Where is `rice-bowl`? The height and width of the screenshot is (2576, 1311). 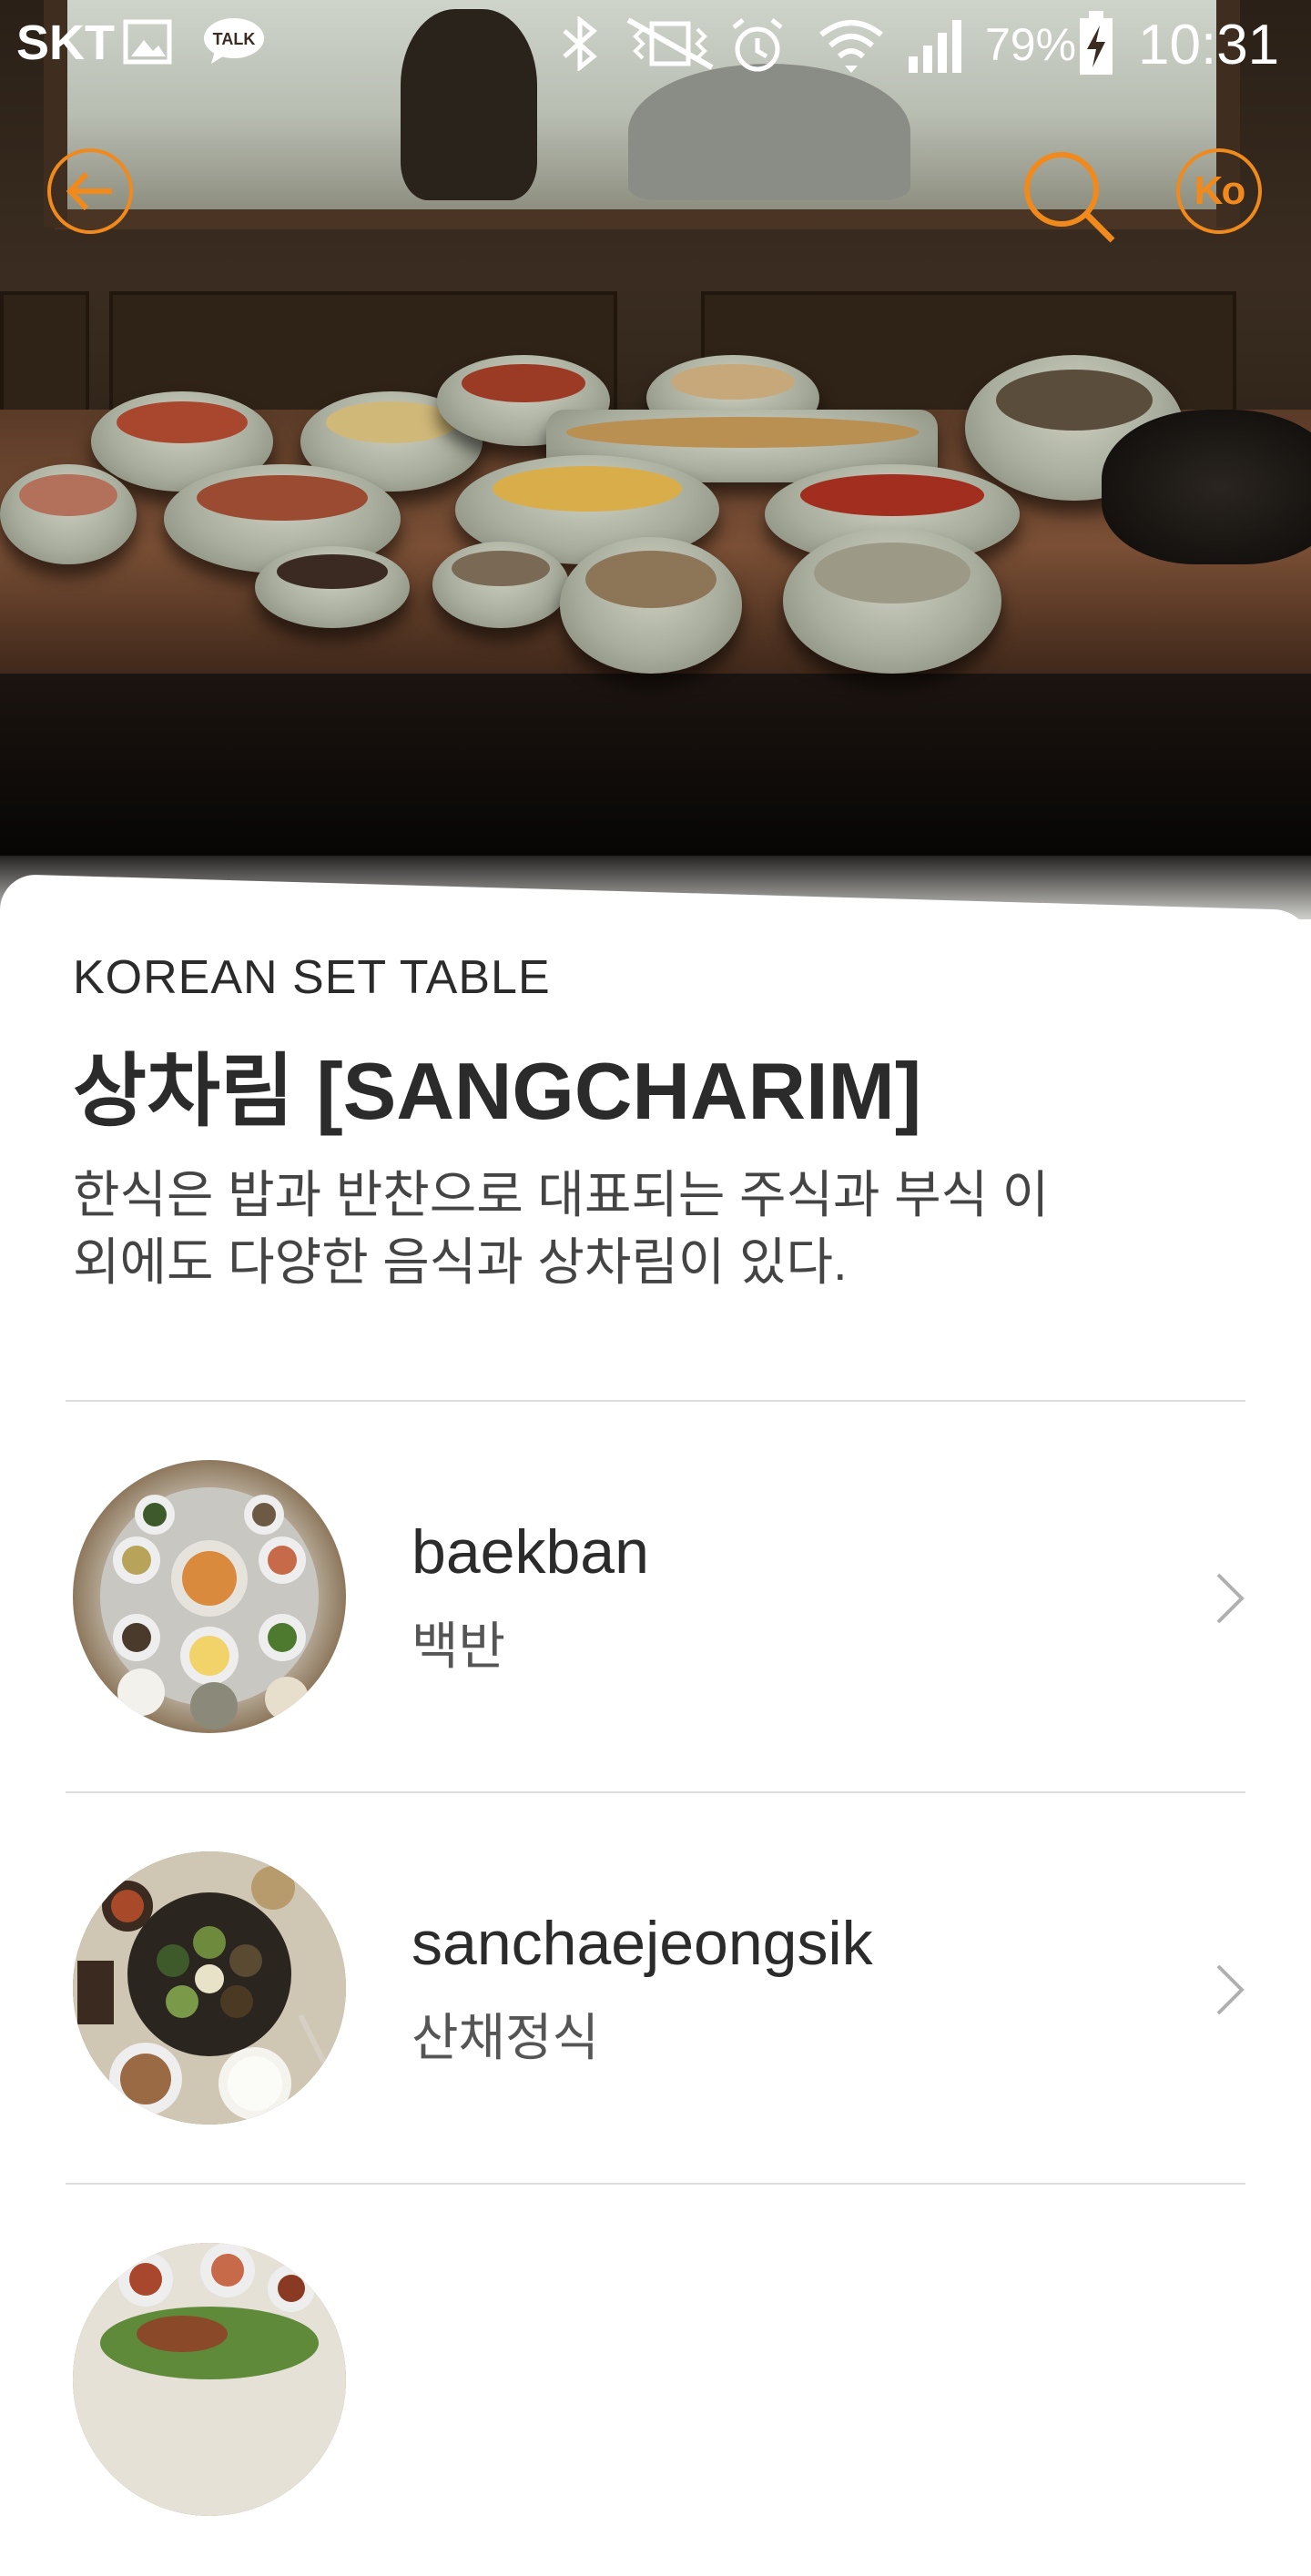 rice-bowl is located at coordinates (651, 605).